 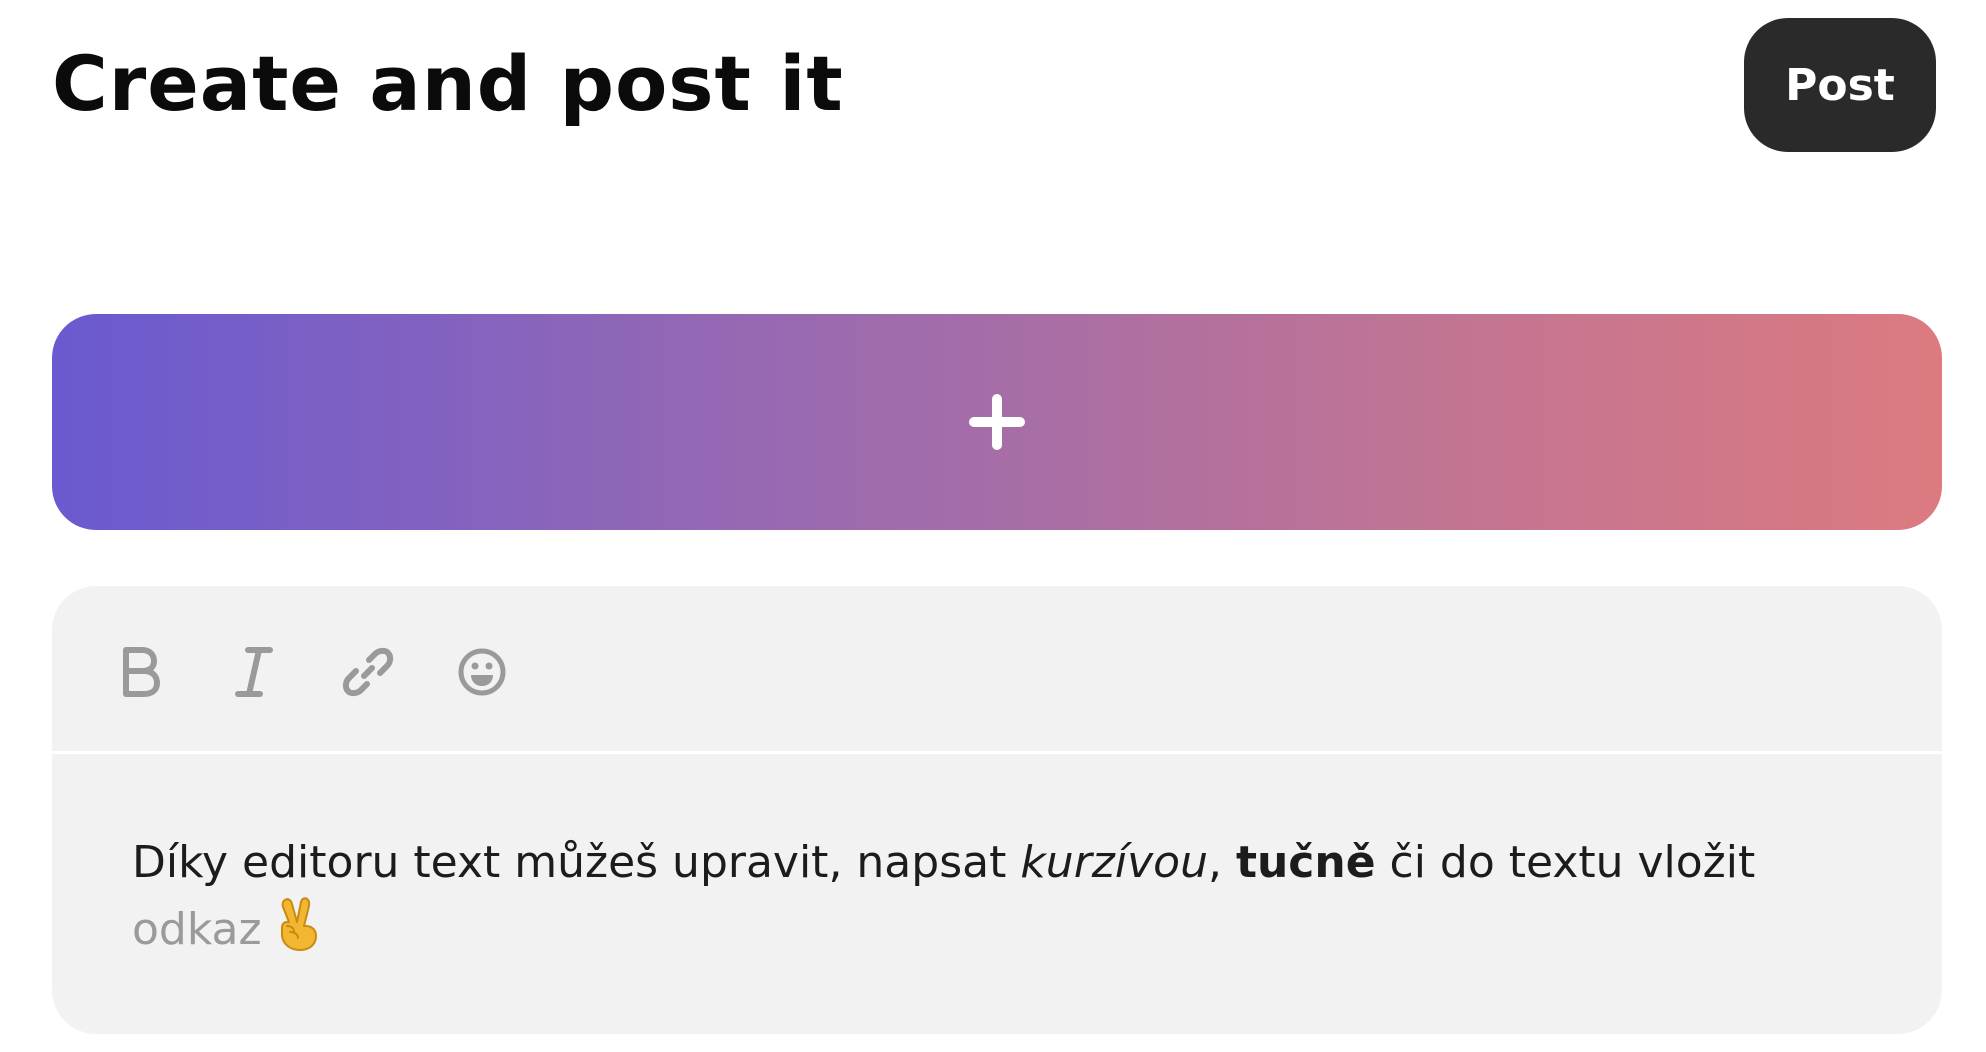 What do you see at coordinates (298, 924) in the screenshot?
I see `victory-hand-icon` at bounding box center [298, 924].